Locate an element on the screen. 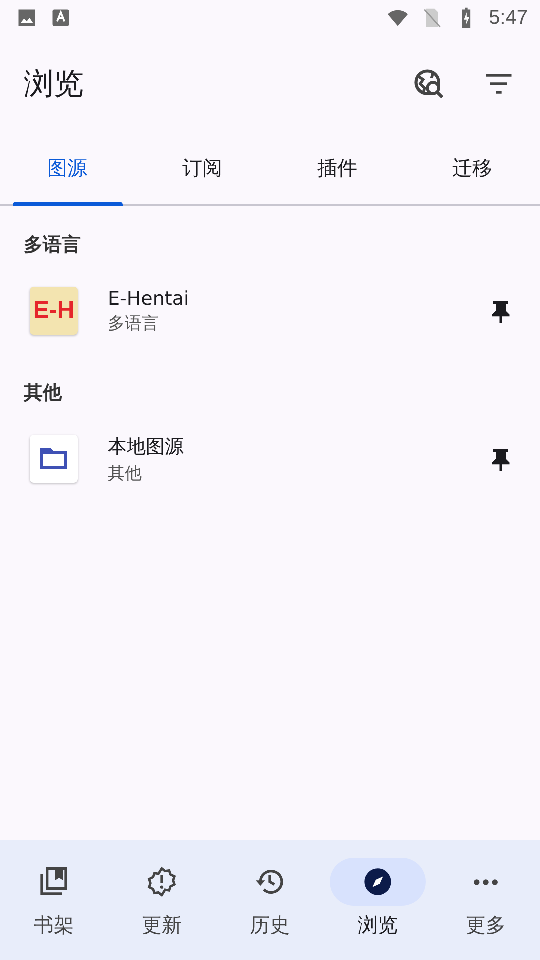 This screenshot has height=960, width=540. tab: 插件 is located at coordinates (337, 168).